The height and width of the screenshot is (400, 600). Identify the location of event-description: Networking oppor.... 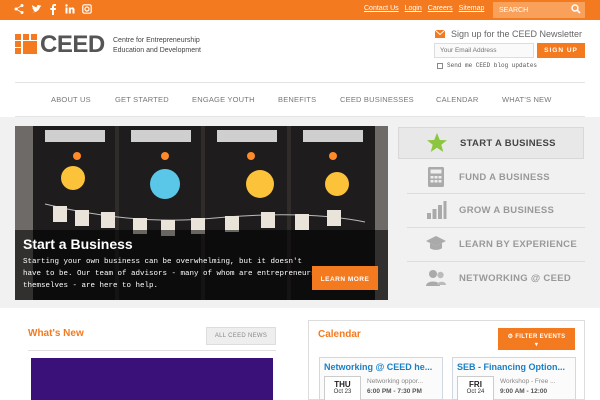
(395, 381).